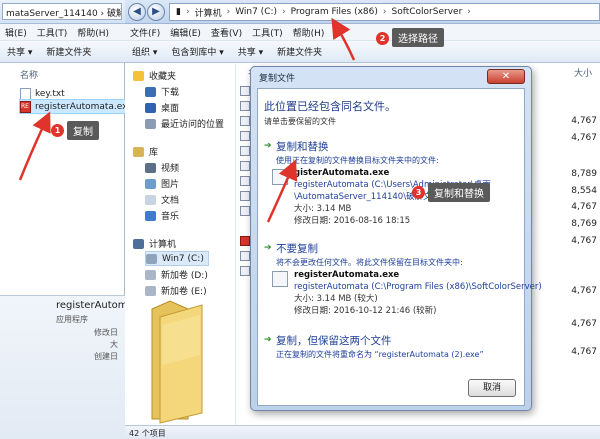 The image size is (600, 439). I want to click on video-icon, so click(150, 167).